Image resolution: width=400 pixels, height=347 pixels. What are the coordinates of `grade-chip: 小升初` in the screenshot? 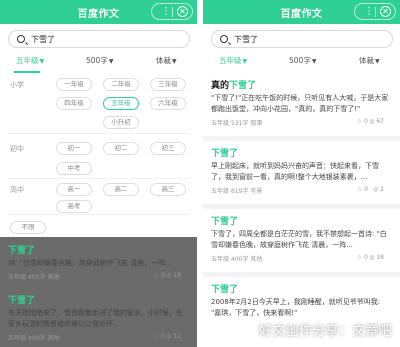 It's located at (121, 122).